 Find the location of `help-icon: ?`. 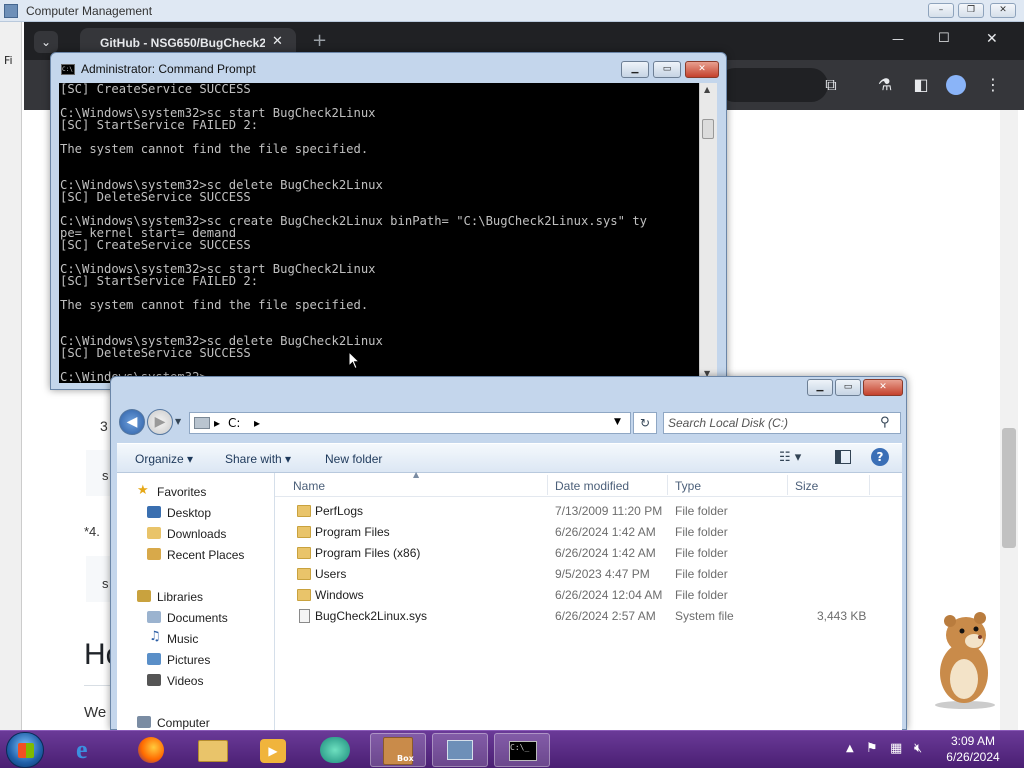

help-icon: ? is located at coordinates (880, 457).